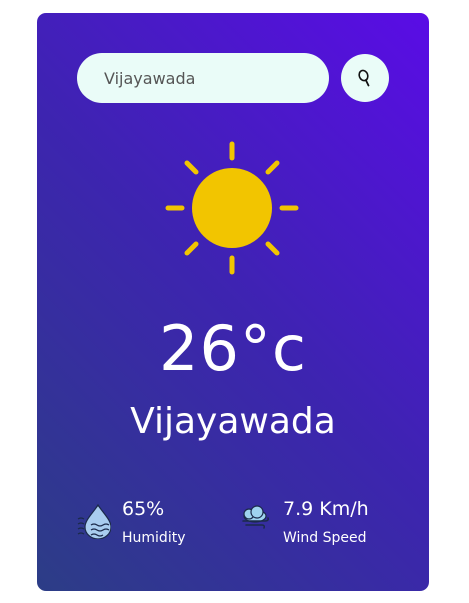  What do you see at coordinates (232, 208) in the screenshot?
I see `sun-icon` at bounding box center [232, 208].